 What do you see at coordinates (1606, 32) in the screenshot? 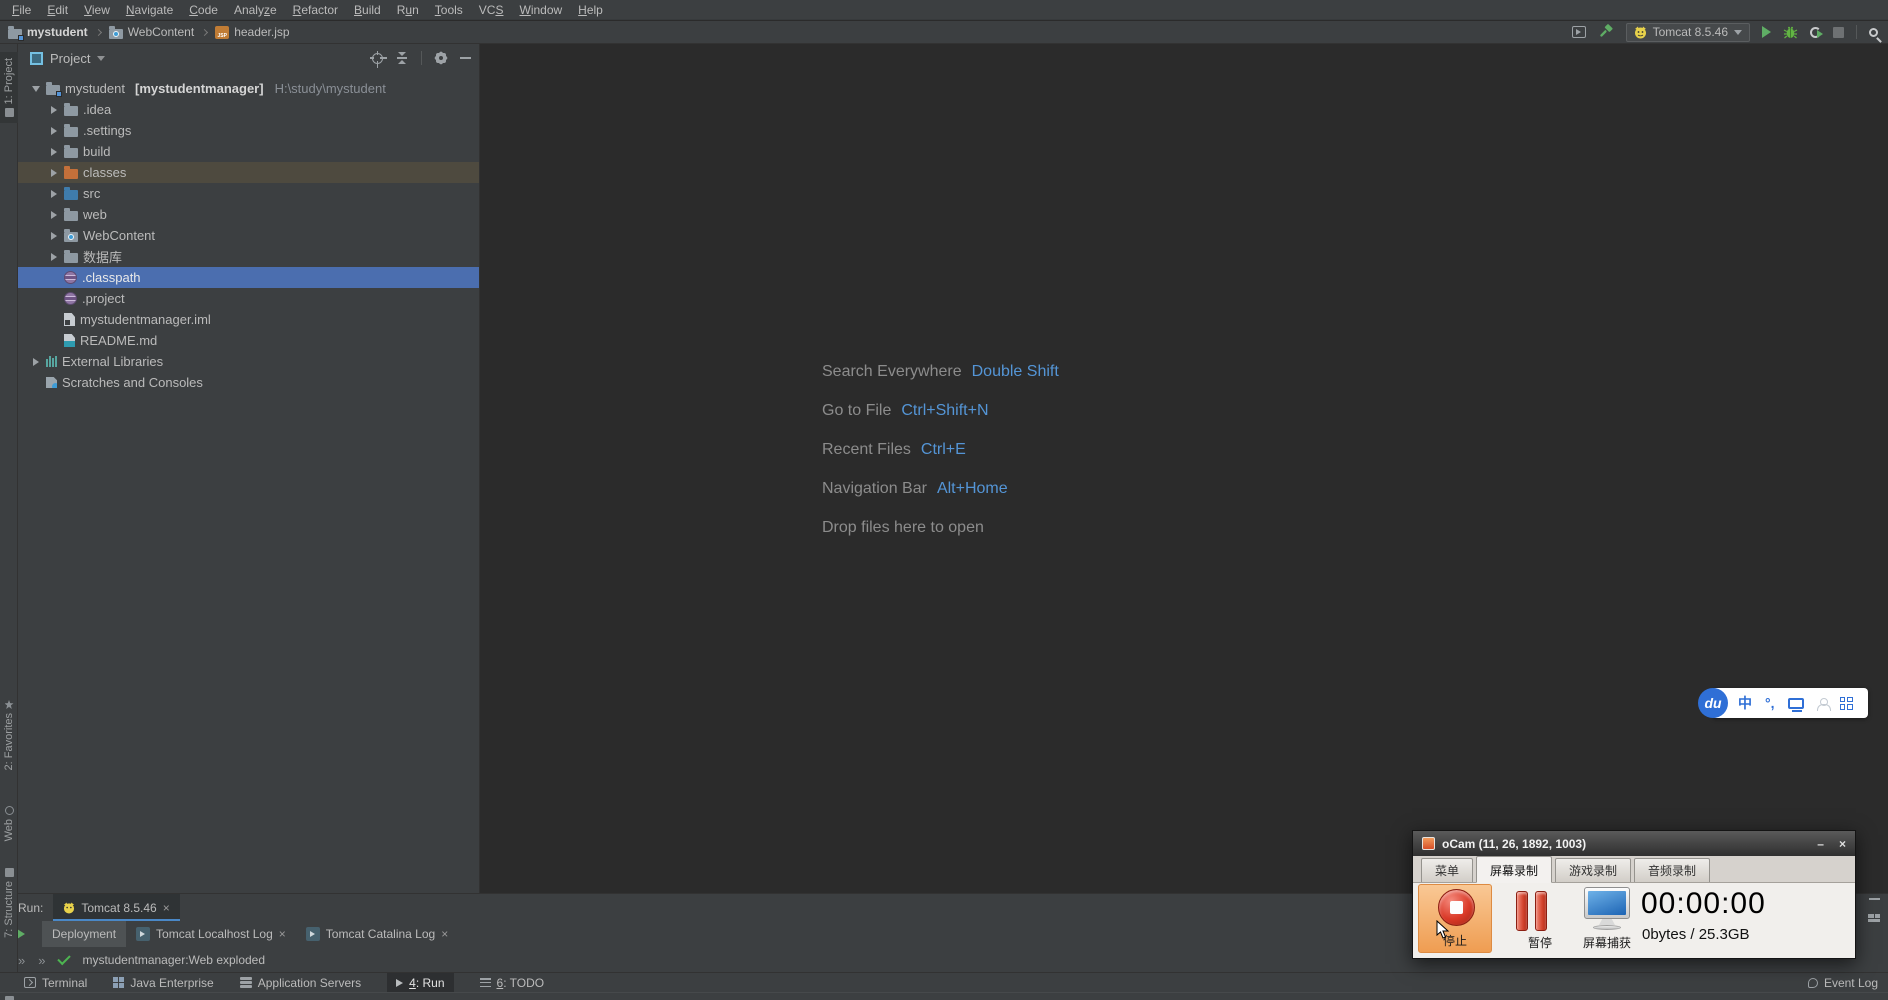
I see `build-hammer-icon` at bounding box center [1606, 32].